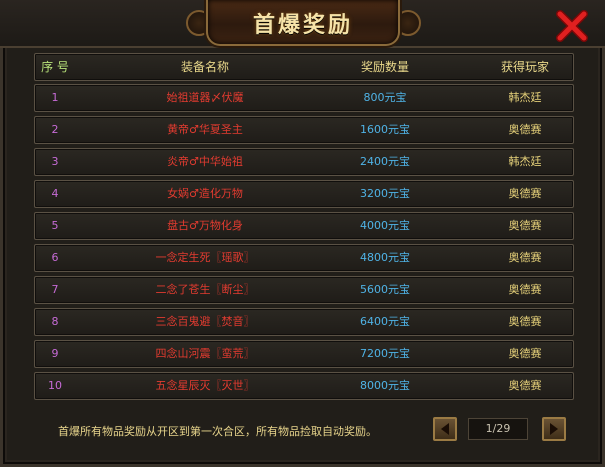 The height and width of the screenshot is (467, 605). I want to click on row-reward: 800元宝, so click(385, 97).